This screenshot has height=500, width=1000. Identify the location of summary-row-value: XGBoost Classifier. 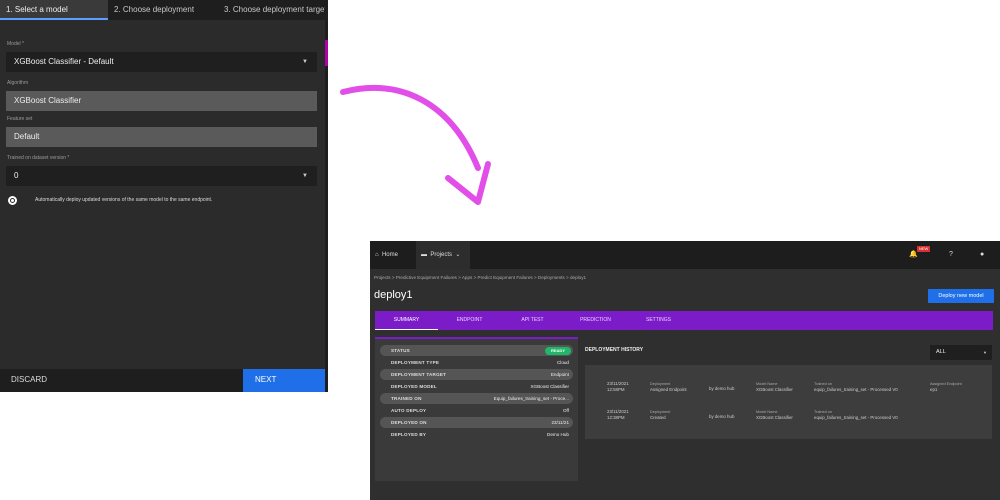
(549, 386).